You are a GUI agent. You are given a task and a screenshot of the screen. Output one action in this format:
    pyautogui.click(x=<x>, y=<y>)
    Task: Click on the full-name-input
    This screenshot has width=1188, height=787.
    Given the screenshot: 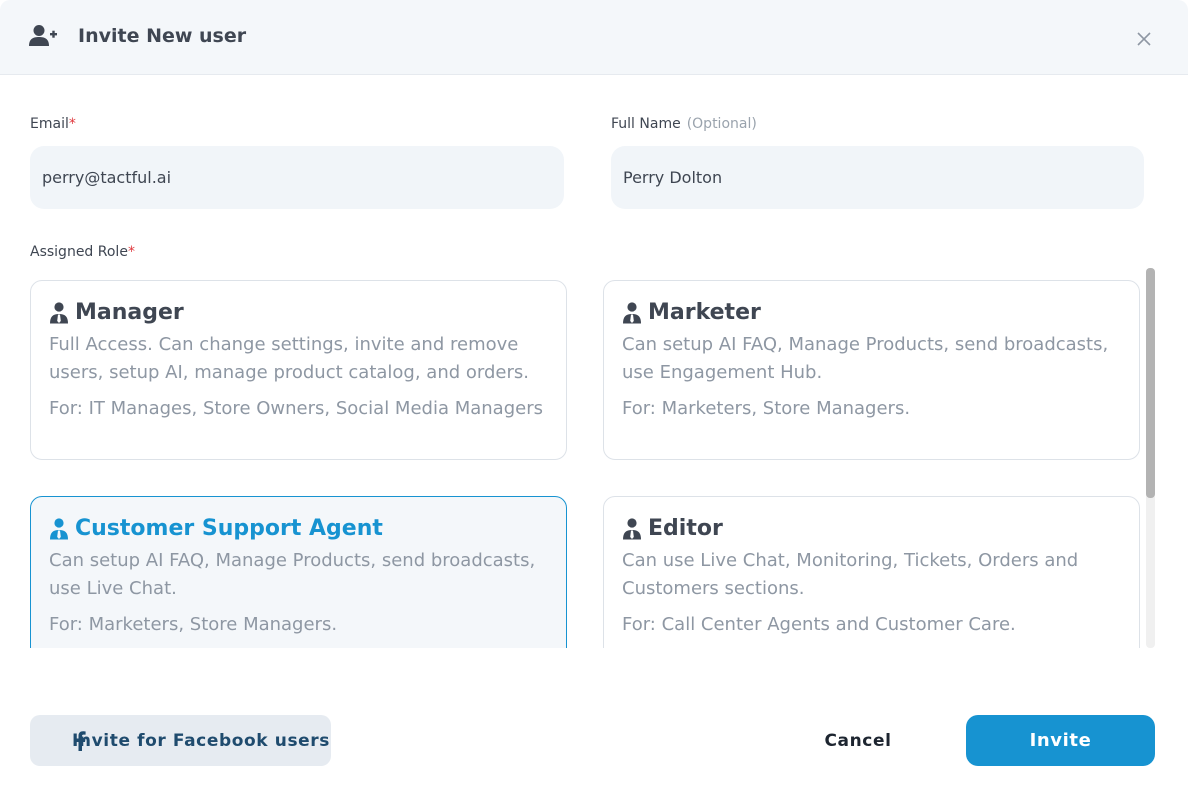 What is the action you would take?
    pyautogui.click(x=877, y=177)
    